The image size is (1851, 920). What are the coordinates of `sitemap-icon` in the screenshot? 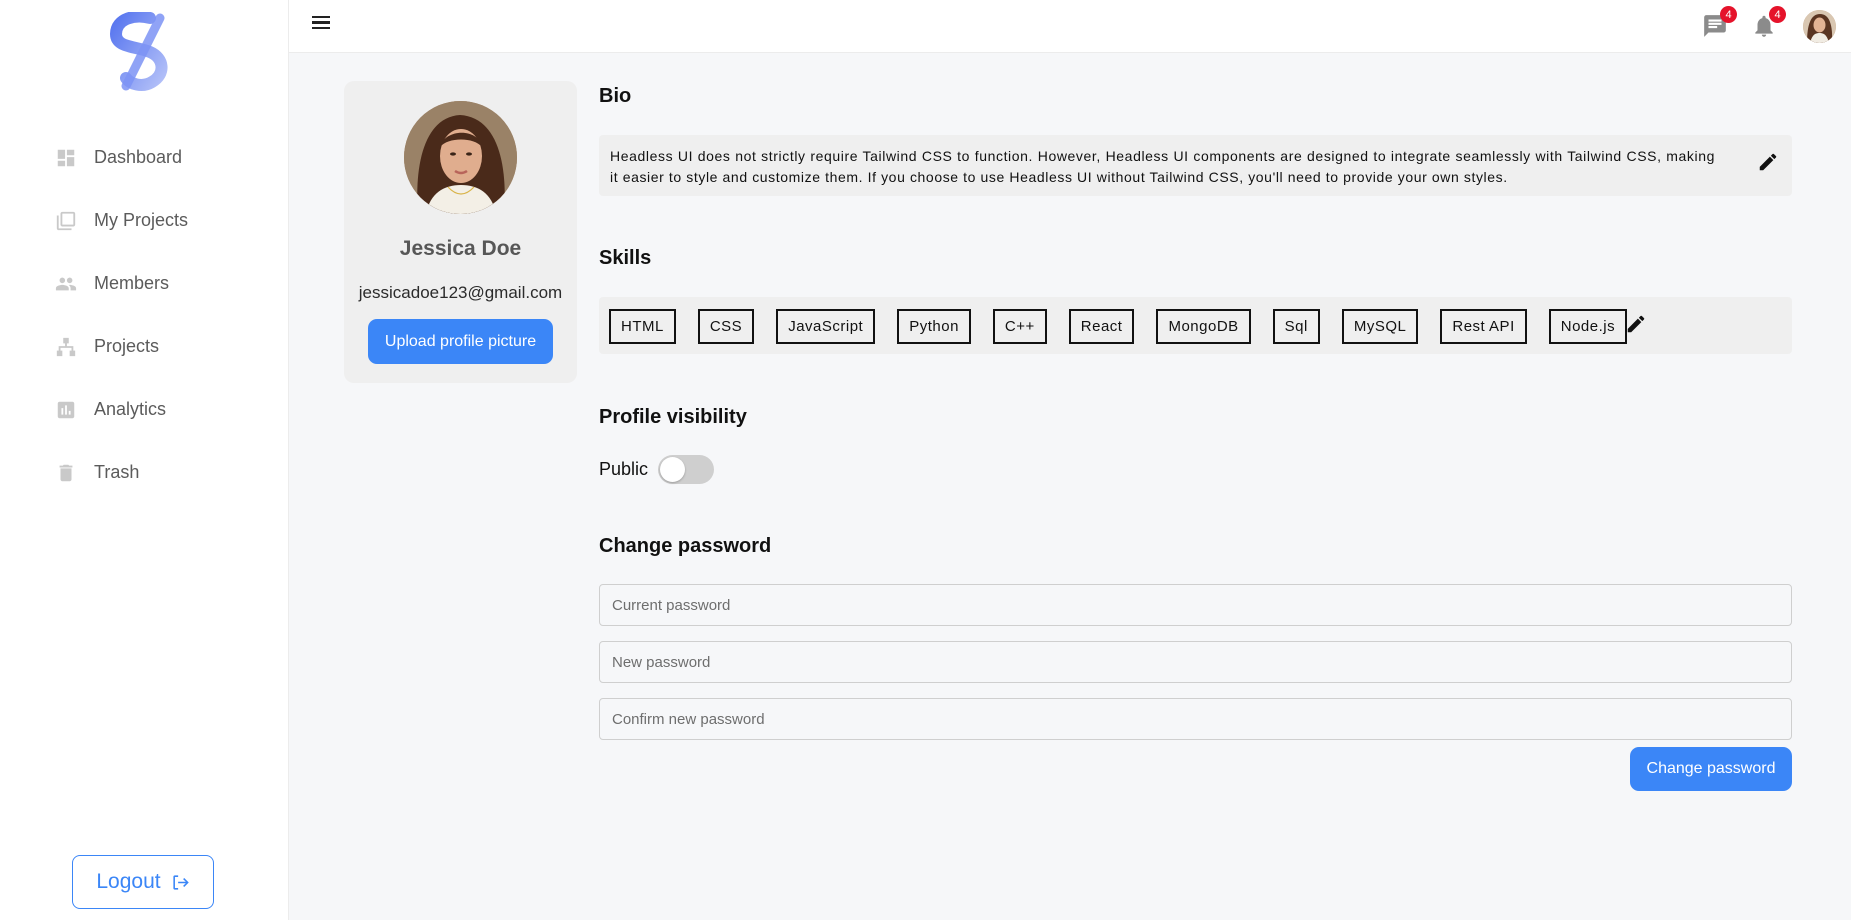 It's located at (66, 347).